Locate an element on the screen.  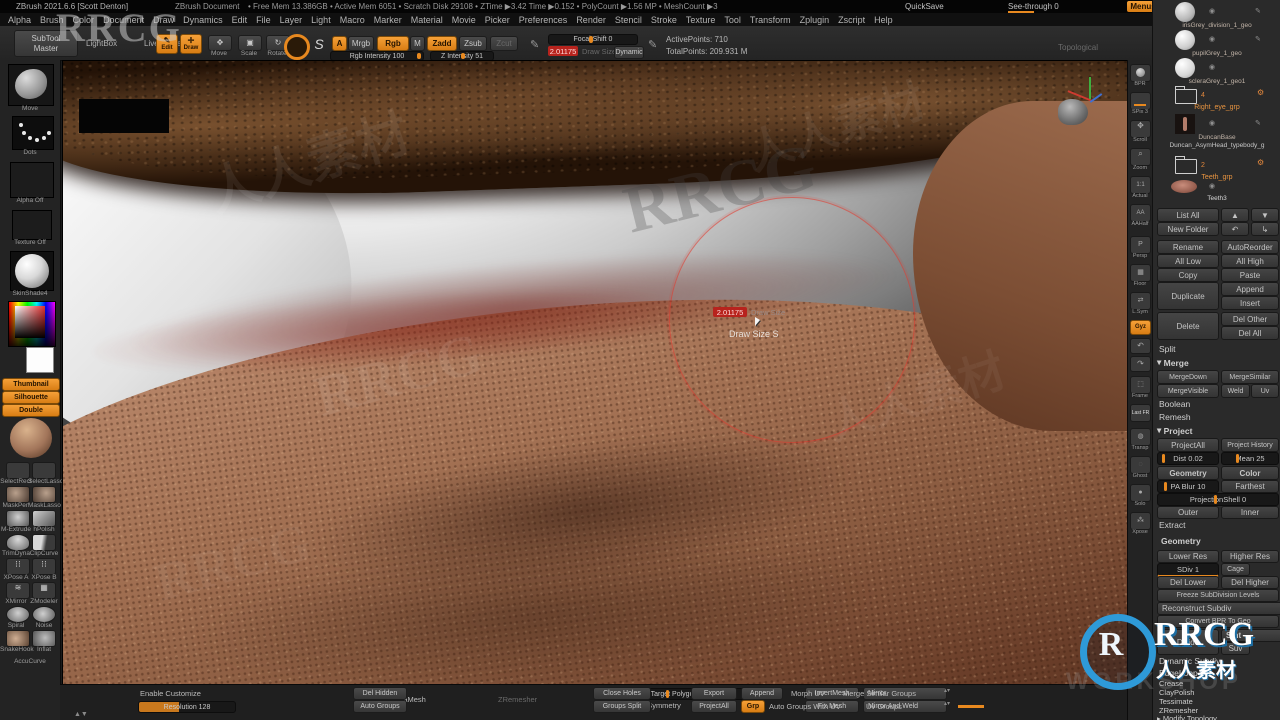
pa-blur-thumb is located at coordinates (1165, 486).